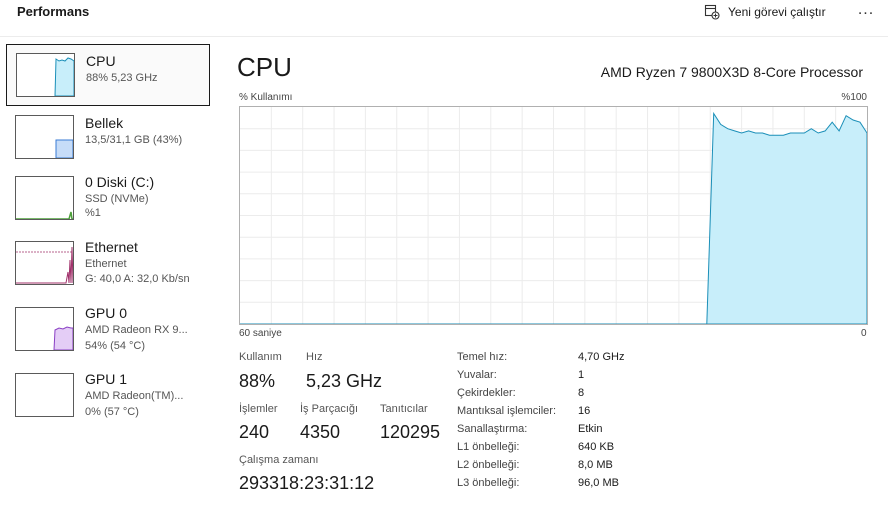  I want to click on usage-label: Kullanım, so click(260, 357).